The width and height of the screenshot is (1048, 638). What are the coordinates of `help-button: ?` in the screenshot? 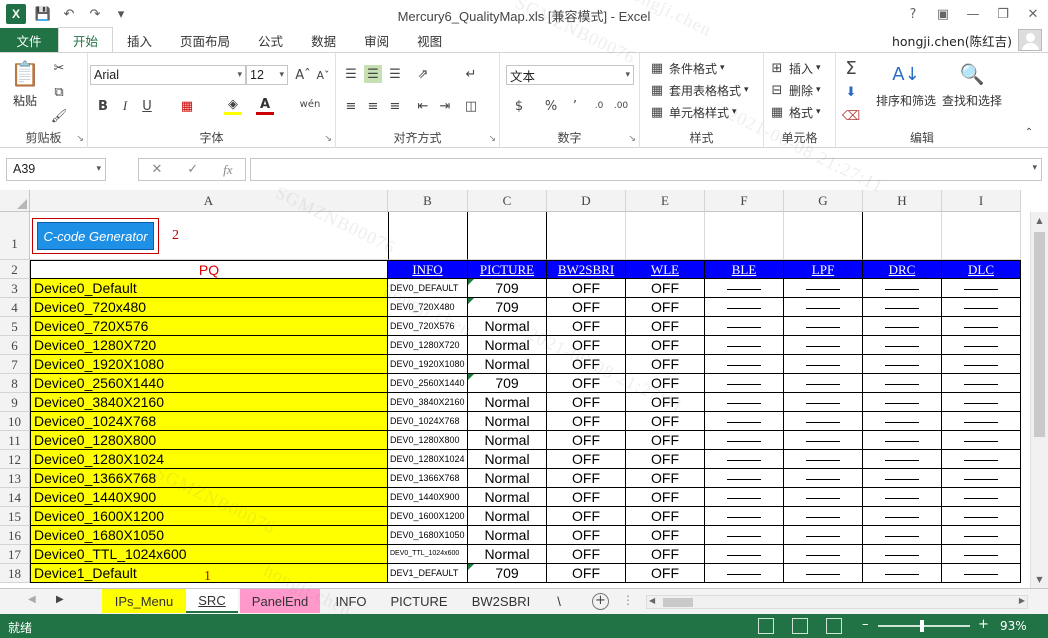 It's located at (913, 14).